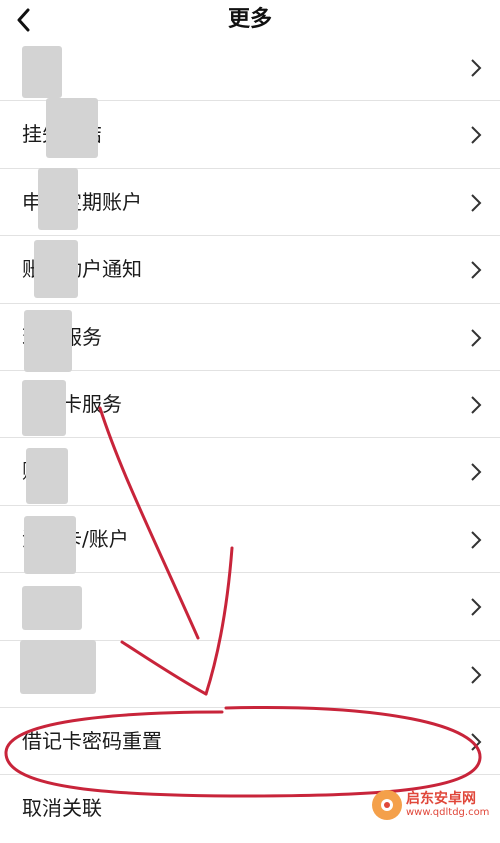  Describe the element at coordinates (62, 808) in the screenshot. I see `list-item-label: 取消关联` at that location.